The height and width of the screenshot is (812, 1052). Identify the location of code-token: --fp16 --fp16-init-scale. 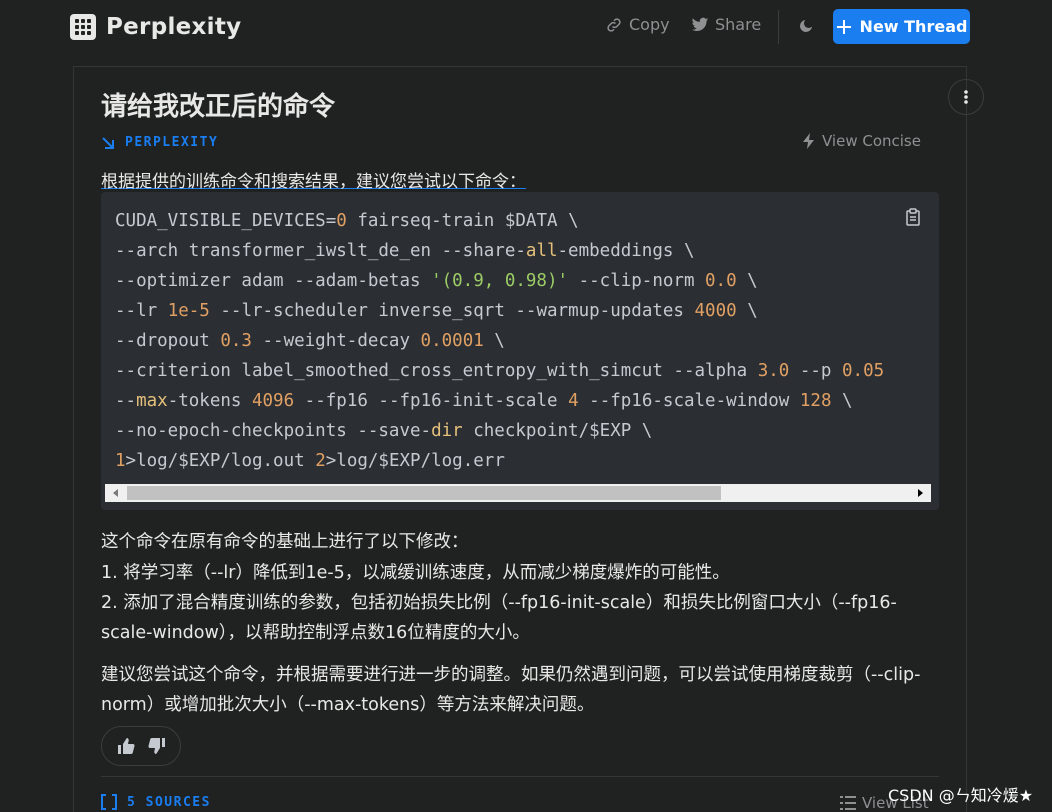
(431, 401).